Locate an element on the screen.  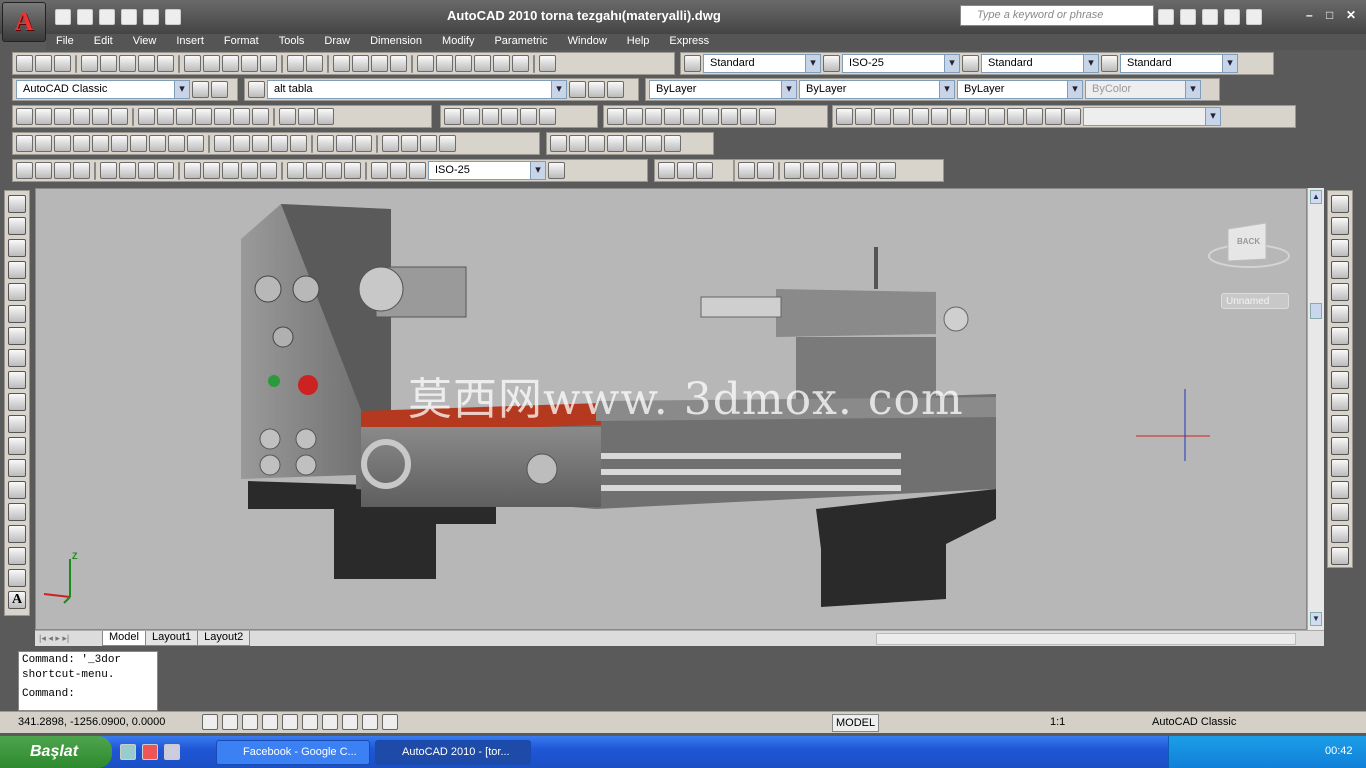
layer-properties-icon is located at coordinates (256, 89).